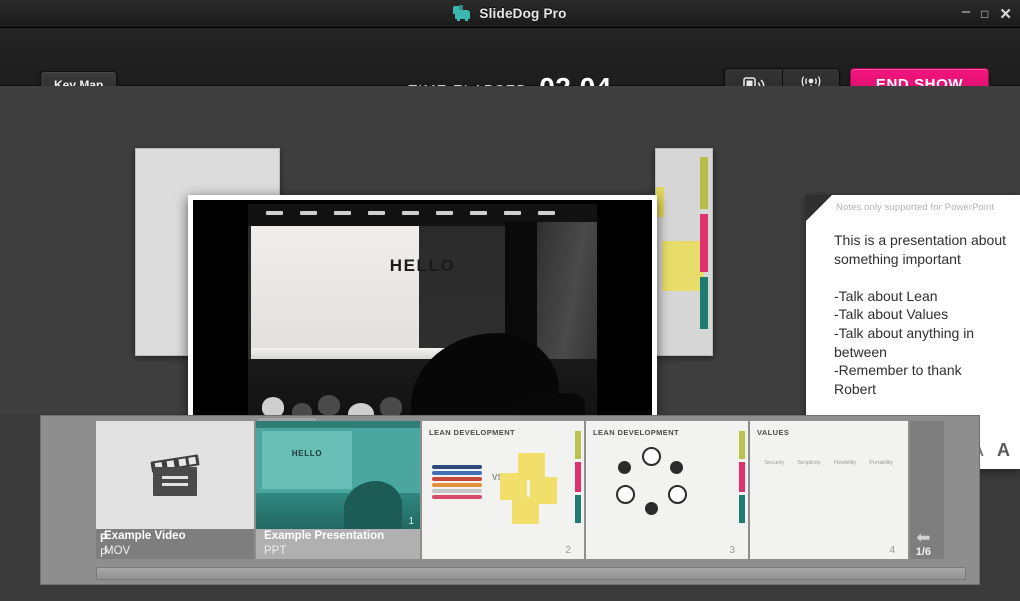 This screenshot has height=601, width=1020. What do you see at coordinates (69, 491) in the screenshot?
I see `filmstrip-left-slot` at bounding box center [69, 491].